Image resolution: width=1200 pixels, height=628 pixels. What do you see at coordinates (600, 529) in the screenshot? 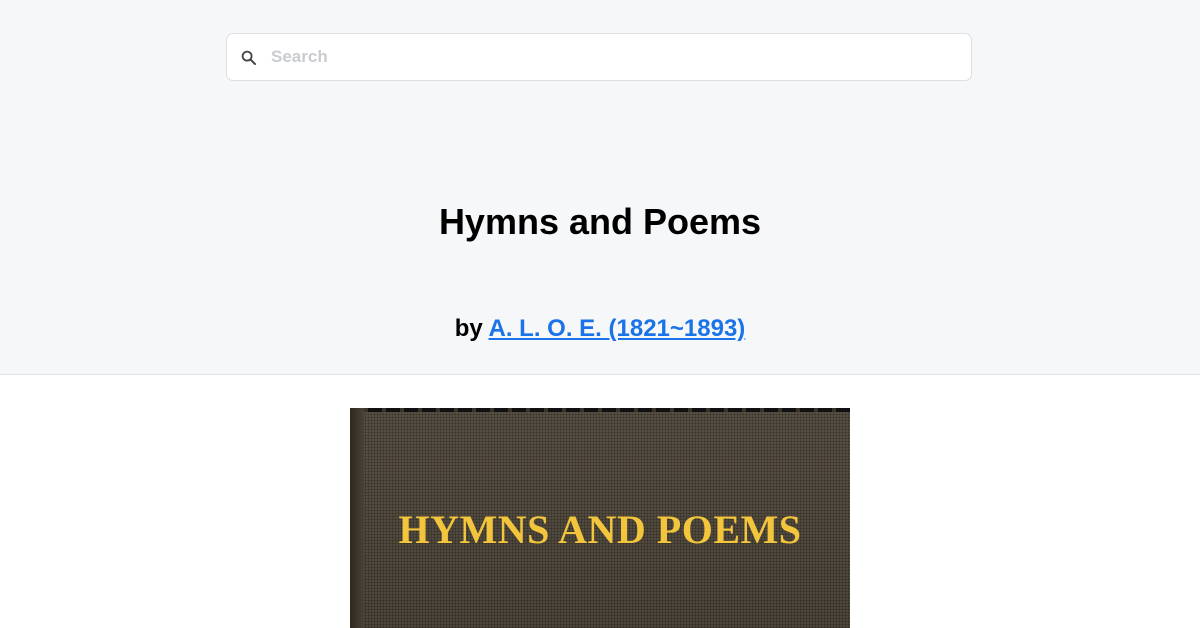
I see `cover-title: HYMNS AND POEMS` at bounding box center [600, 529].